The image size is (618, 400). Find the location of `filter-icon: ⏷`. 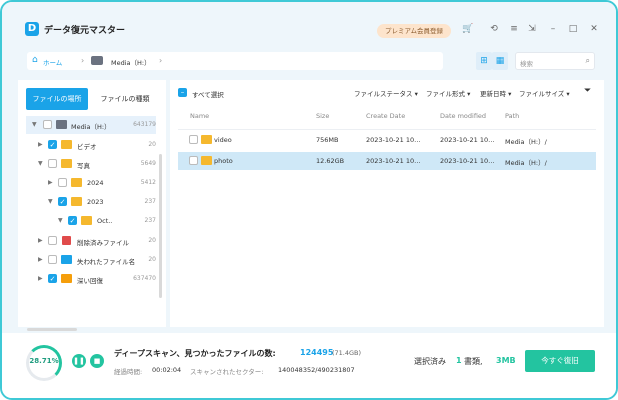

filter-icon: ⏷ is located at coordinates (587, 91).